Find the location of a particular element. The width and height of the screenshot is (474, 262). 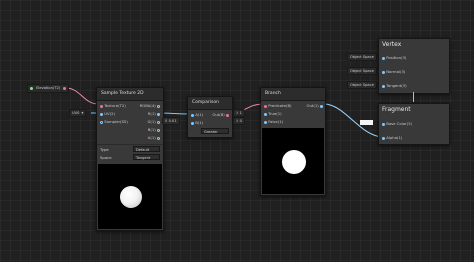

port-label: Normal(3) is located at coordinates (396, 71).